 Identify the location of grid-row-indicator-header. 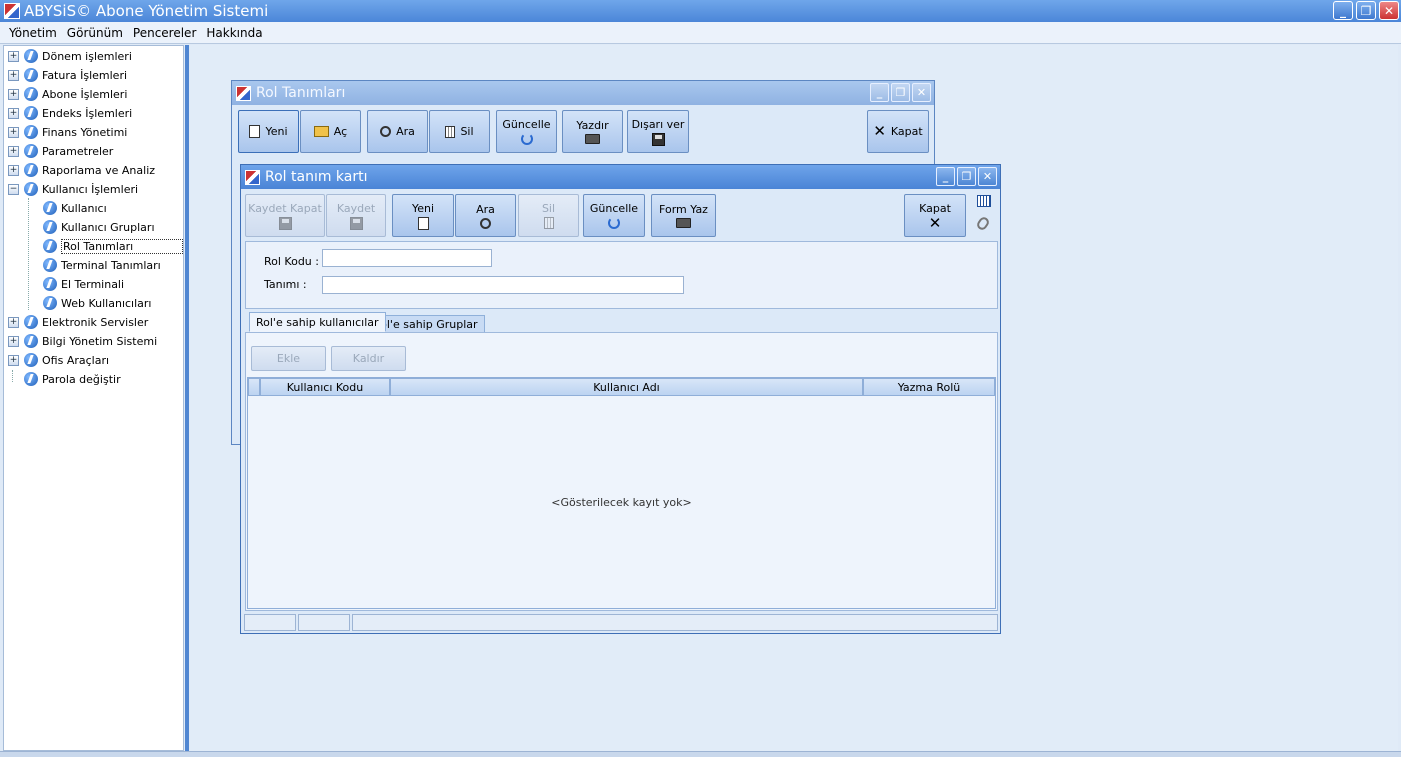
(254, 387).